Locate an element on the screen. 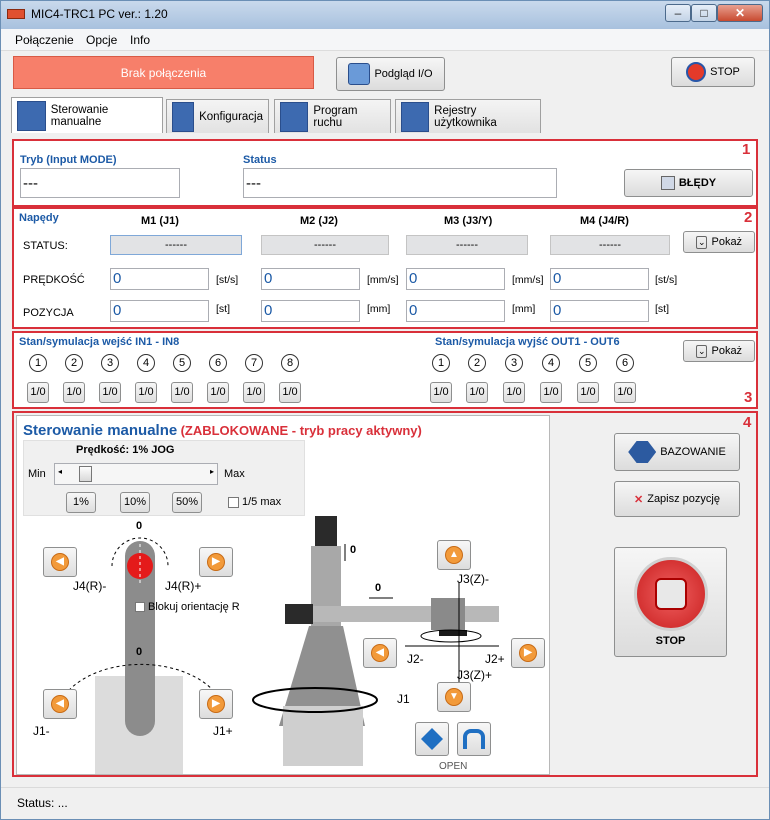 The height and width of the screenshot is (820, 770). drive-header-m4: M4 (J4/R) is located at coordinates (604, 221).